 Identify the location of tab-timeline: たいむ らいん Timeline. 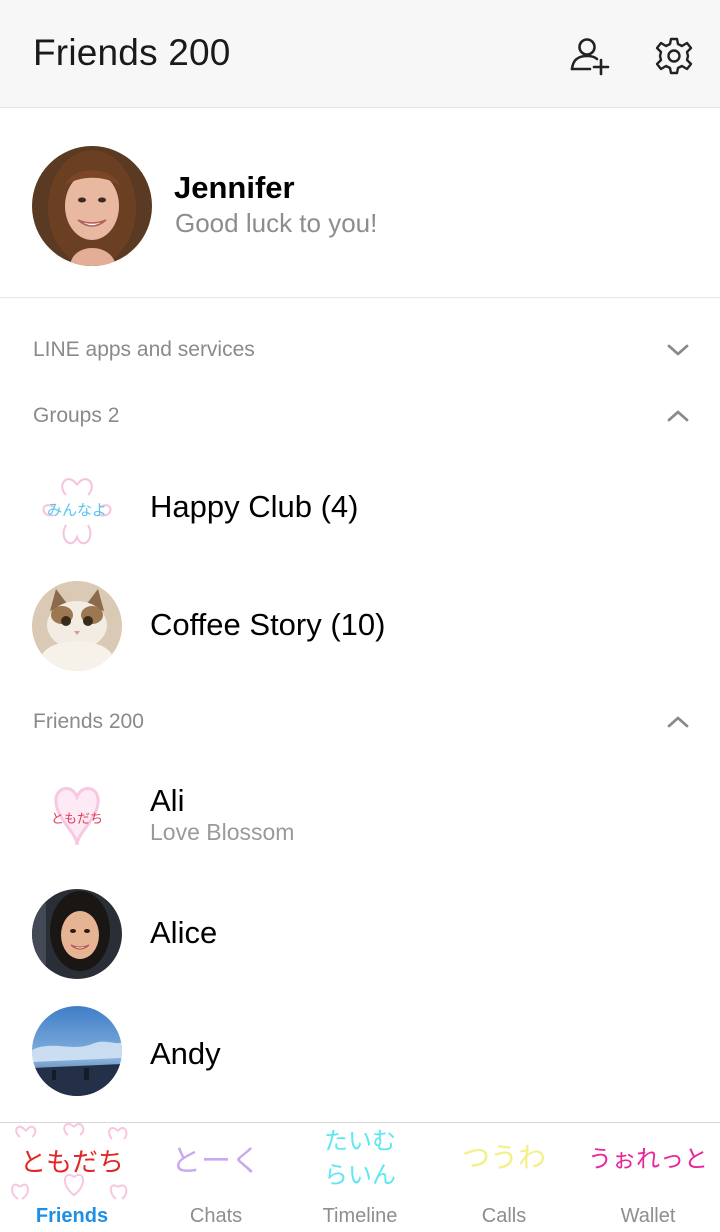
(360, 1177).